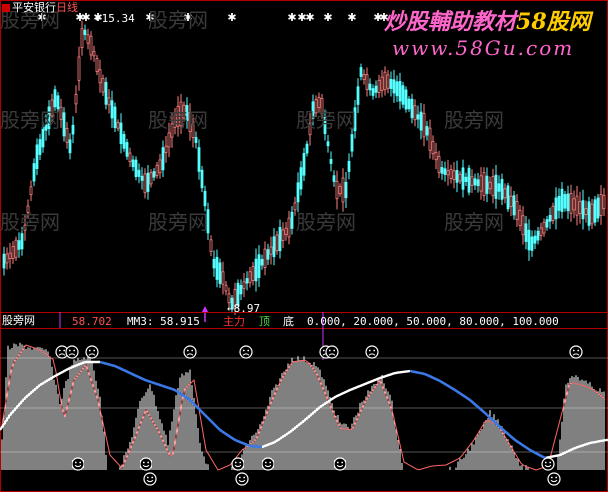 This screenshot has height=492, width=608. Describe the element at coordinates (6, 8) in the screenshot. I see `menu-box-icon` at that location.